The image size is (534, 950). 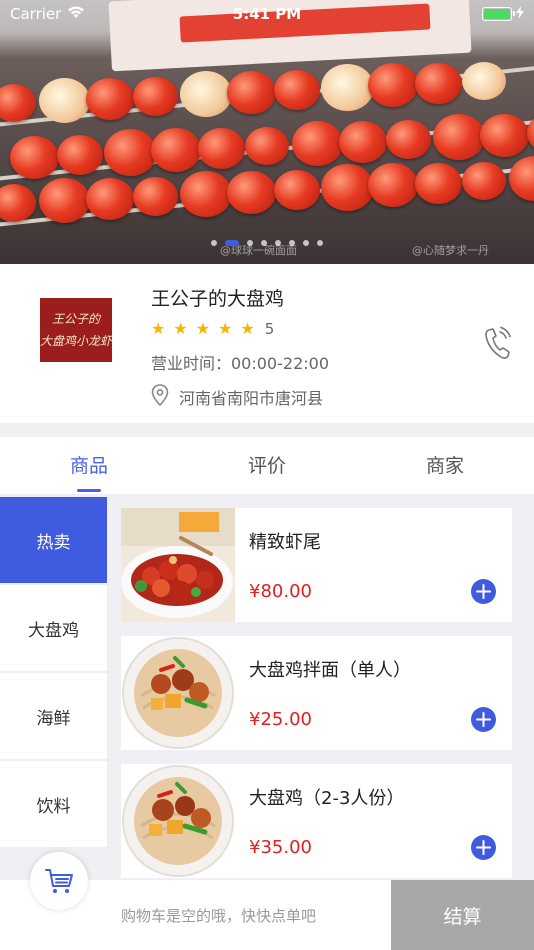 I want to click on product-price: ¥25.00, so click(x=280, y=719).